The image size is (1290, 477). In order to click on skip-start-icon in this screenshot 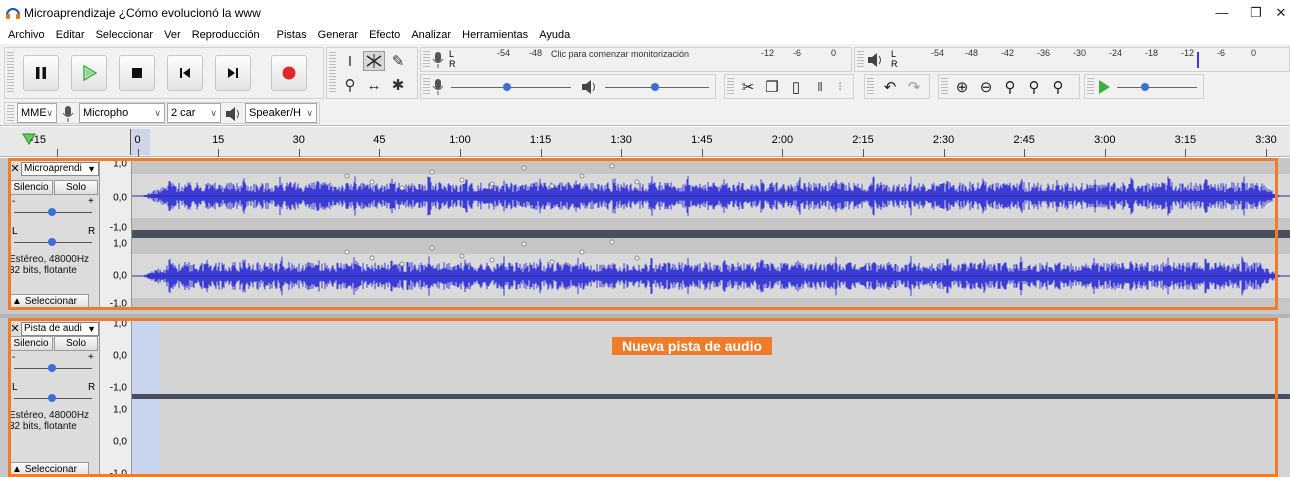, I will do `click(185, 73)`.